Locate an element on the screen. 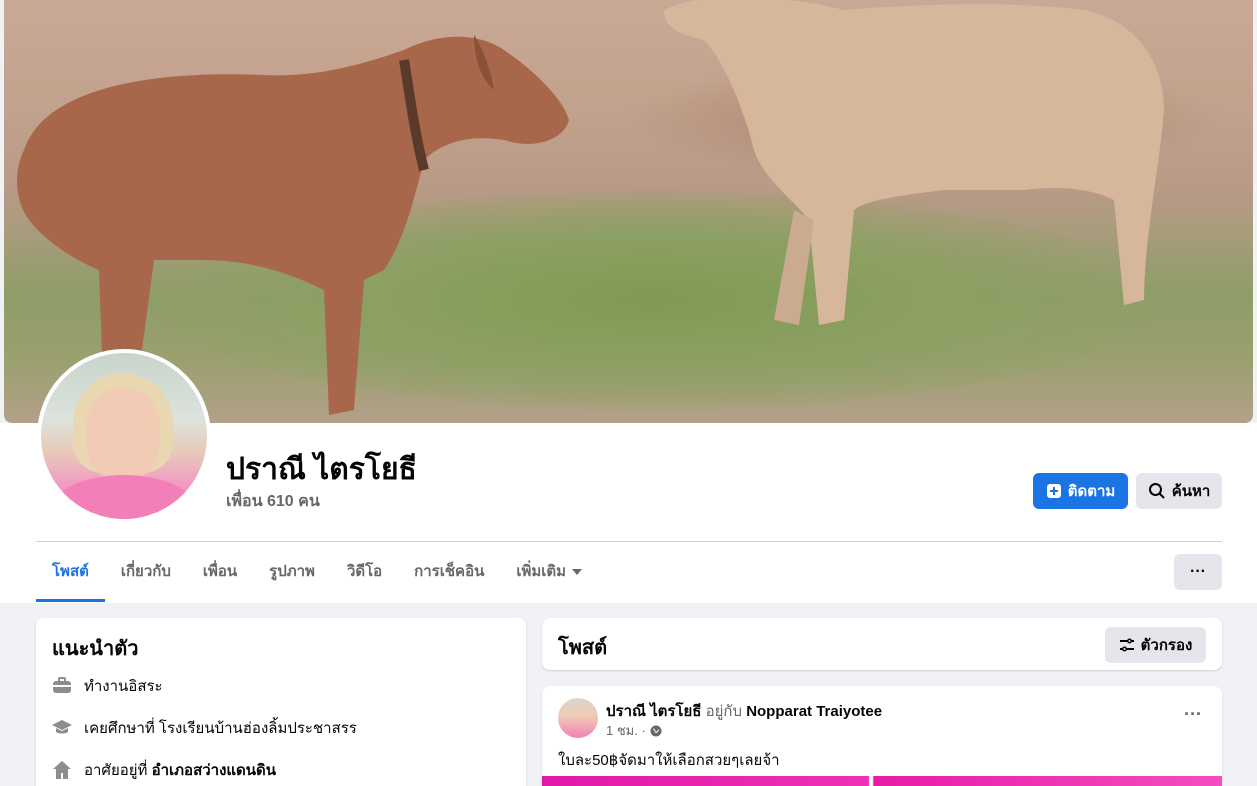 The width and height of the screenshot is (1257, 786). header-divider is located at coordinates (629, 541).